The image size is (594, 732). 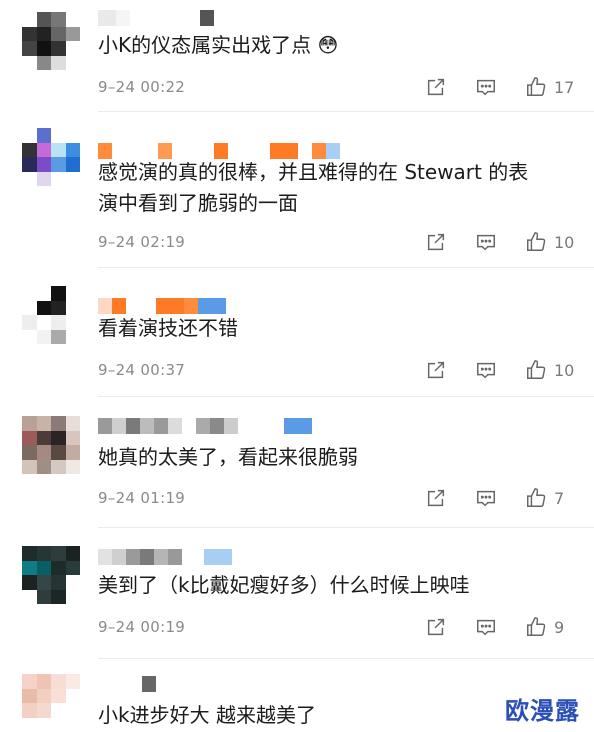 What do you see at coordinates (142, 498) in the screenshot?
I see `comment-time: 9–24 01:19` at bounding box center [142, 498].